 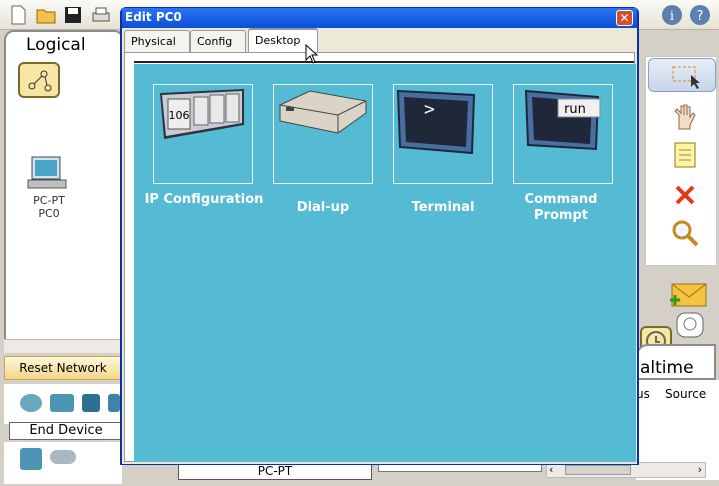 I want to click on dial-up-label: Dial-up, so click(x=323, y=208).